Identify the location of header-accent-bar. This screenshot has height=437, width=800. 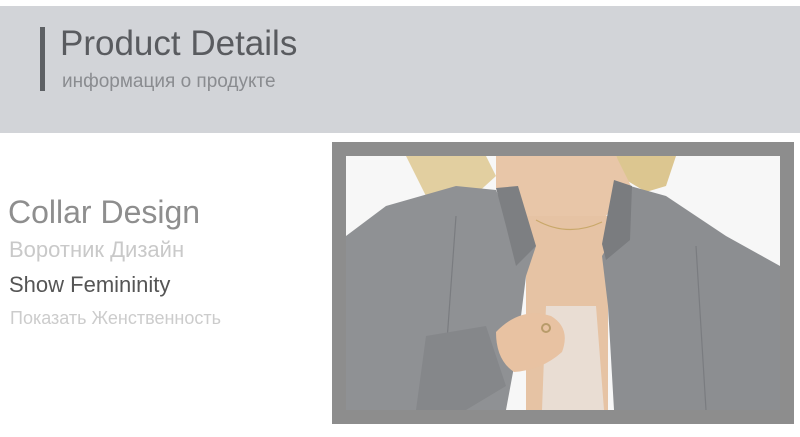
(42, 59).